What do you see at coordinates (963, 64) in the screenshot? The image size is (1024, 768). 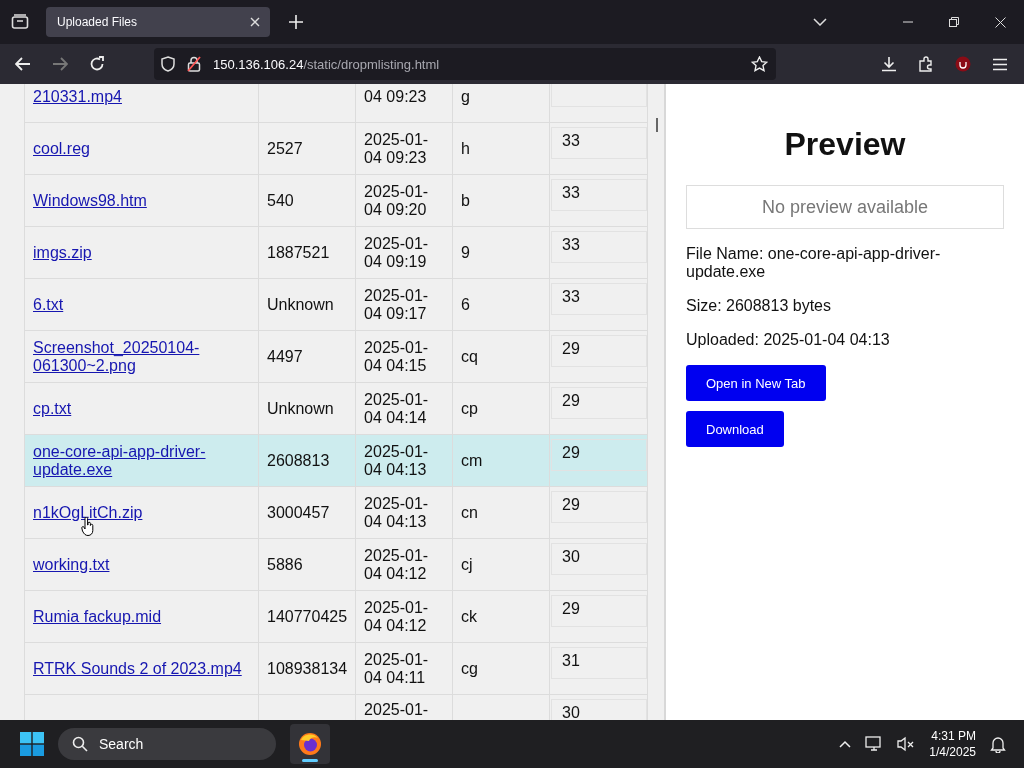 I see `shield-extension-icon` at bounding box center [963, 64].